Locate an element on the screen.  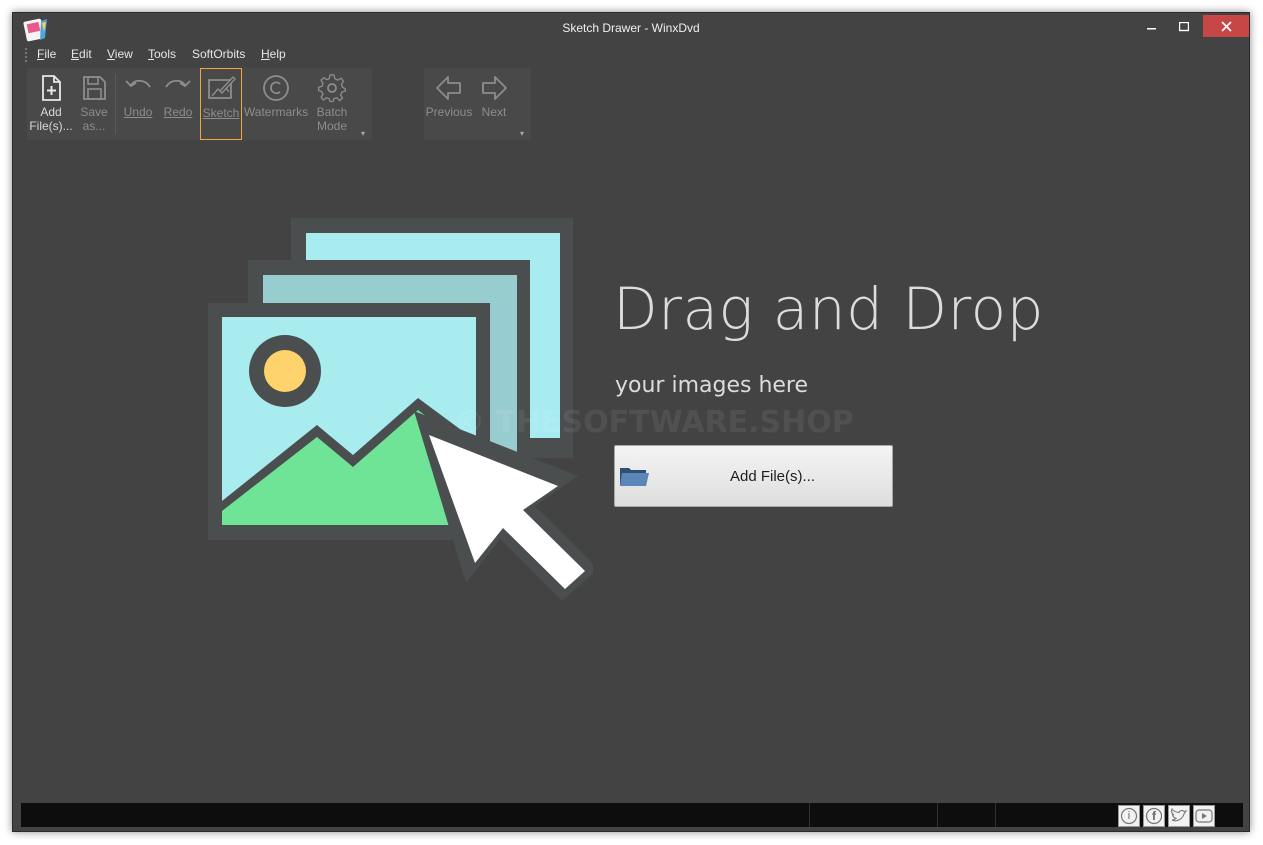
info-icon: i is located at coordinates (1129, 816).